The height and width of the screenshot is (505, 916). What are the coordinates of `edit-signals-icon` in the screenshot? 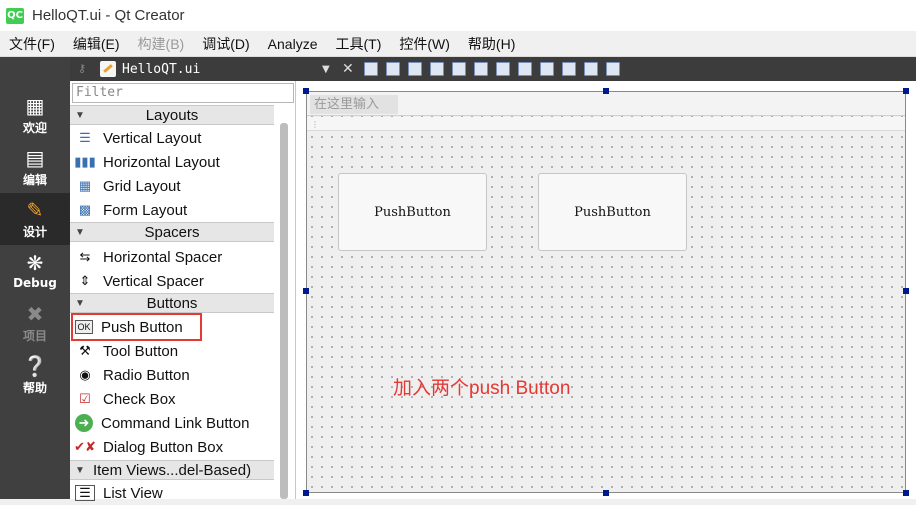 It's located at (393, 69).